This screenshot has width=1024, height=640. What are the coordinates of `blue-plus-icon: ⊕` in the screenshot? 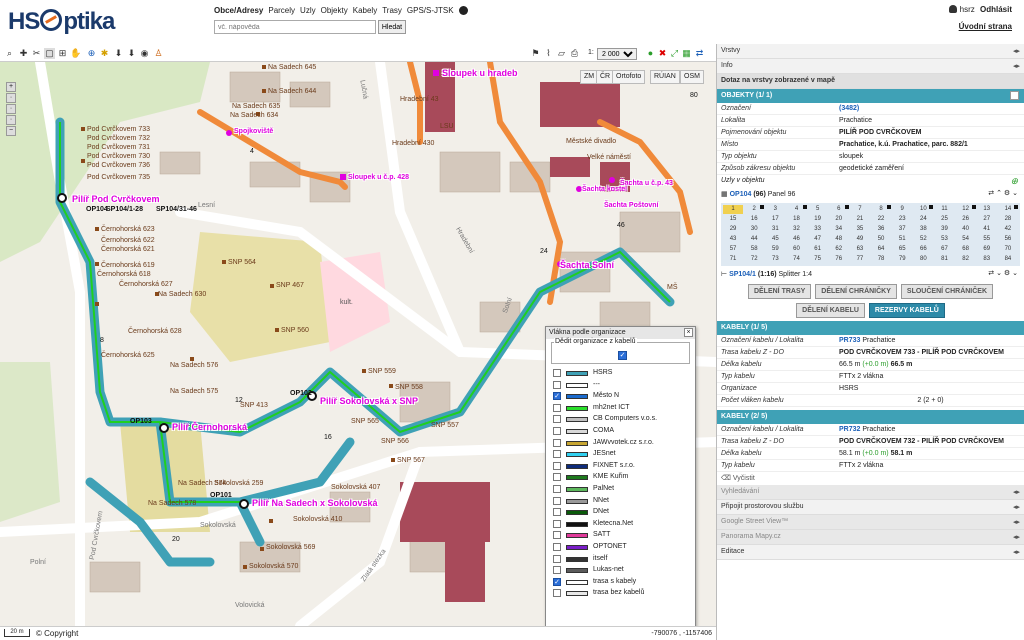 It's located at (91, 53).